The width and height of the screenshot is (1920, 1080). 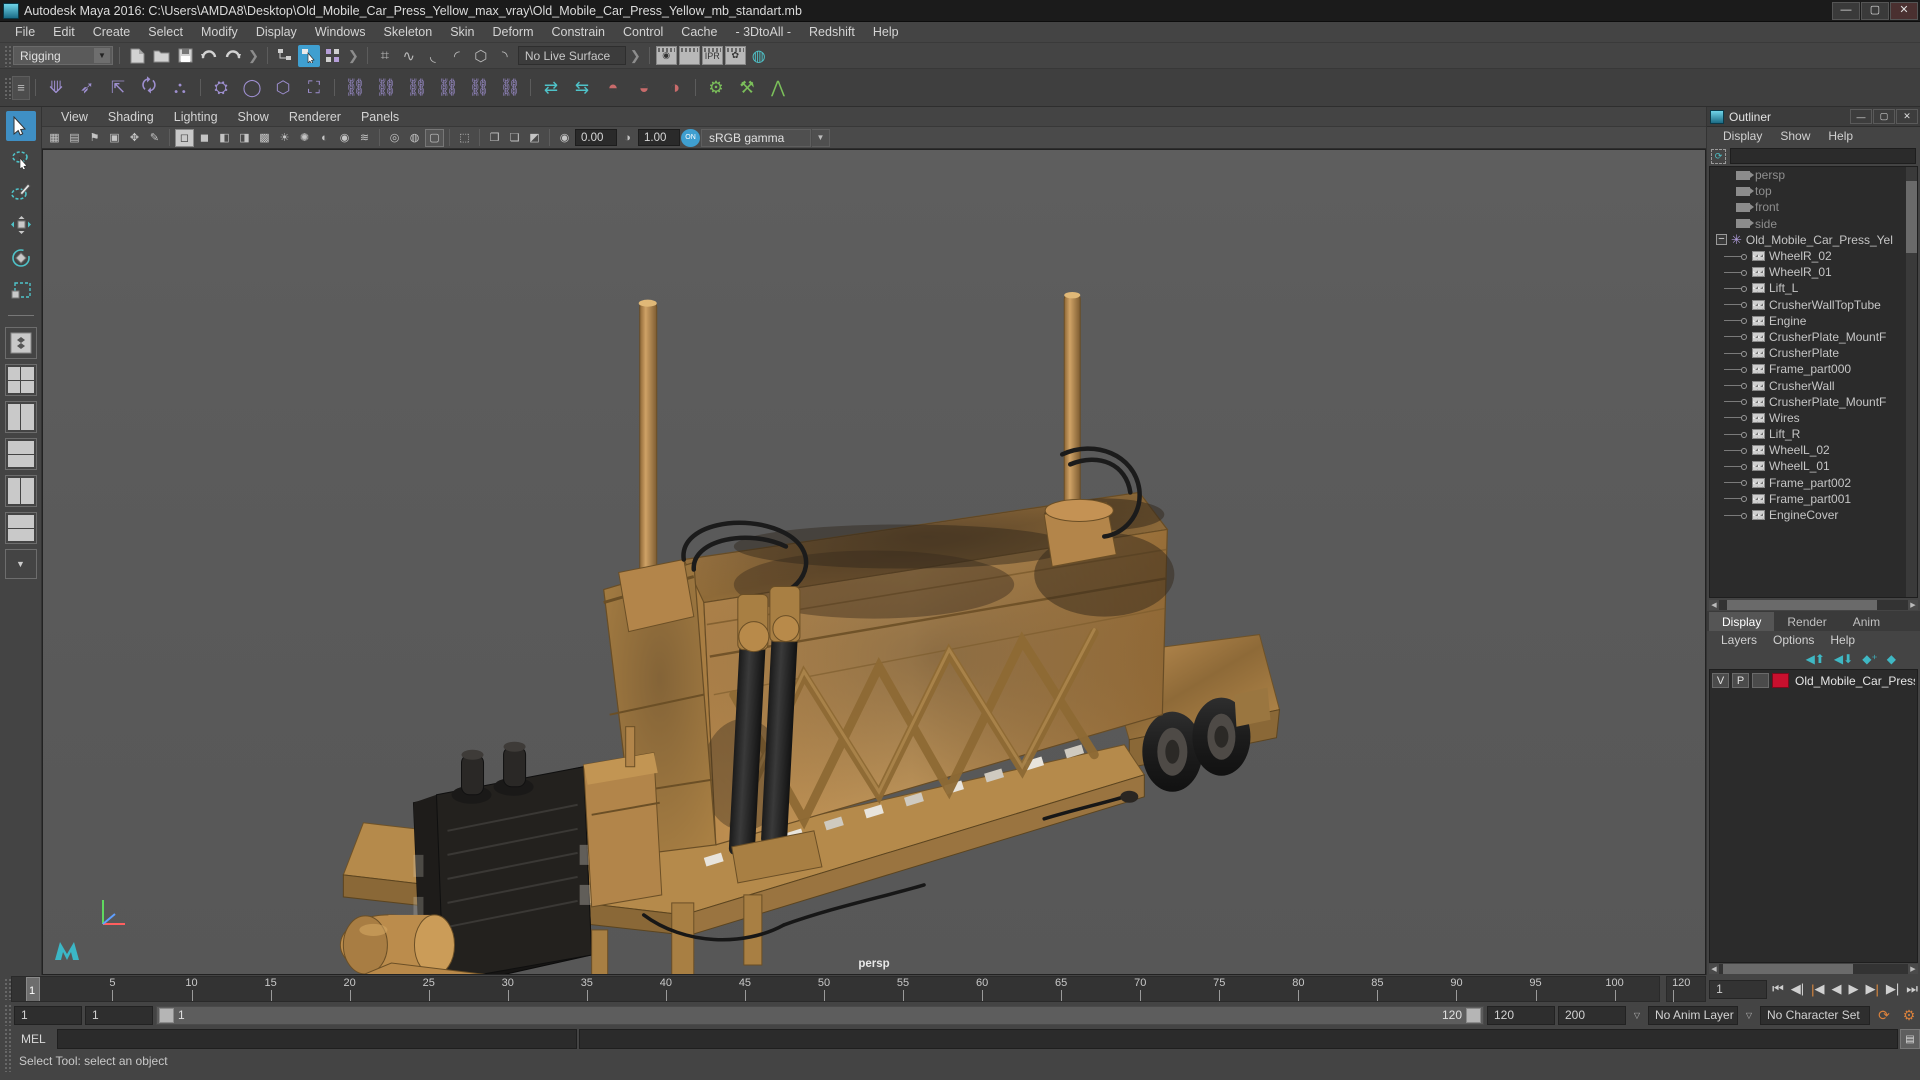 What do you see at coordinates (1738, 989) in the screenshot?
I see `current-frame-field: 1` at bounding box center [1738, 989].